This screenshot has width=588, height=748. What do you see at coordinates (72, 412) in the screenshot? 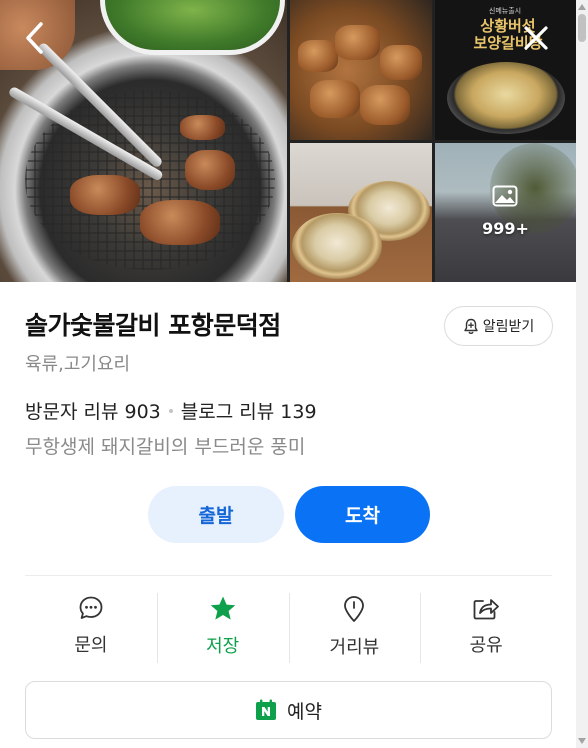
I see `visitor-review-label: 방문자 리뷰` at bounding box center [72, 412].